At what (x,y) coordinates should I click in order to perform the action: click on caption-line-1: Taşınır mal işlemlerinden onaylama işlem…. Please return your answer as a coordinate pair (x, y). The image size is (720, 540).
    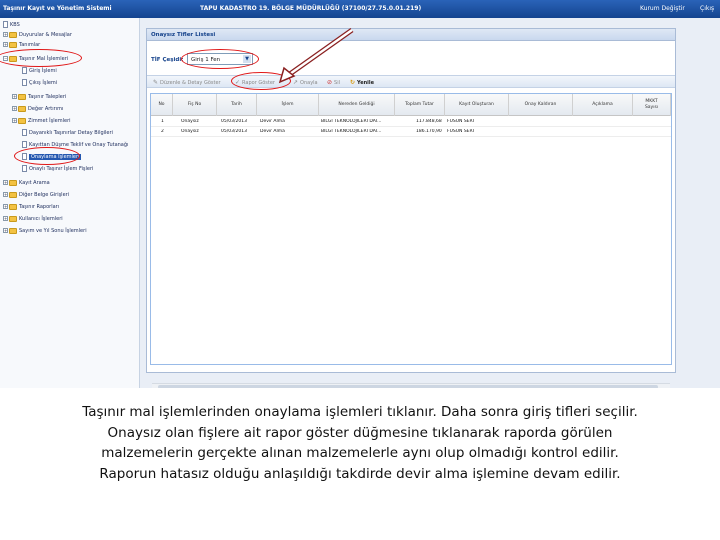
    Looking at the image, I should click on (360, 412).